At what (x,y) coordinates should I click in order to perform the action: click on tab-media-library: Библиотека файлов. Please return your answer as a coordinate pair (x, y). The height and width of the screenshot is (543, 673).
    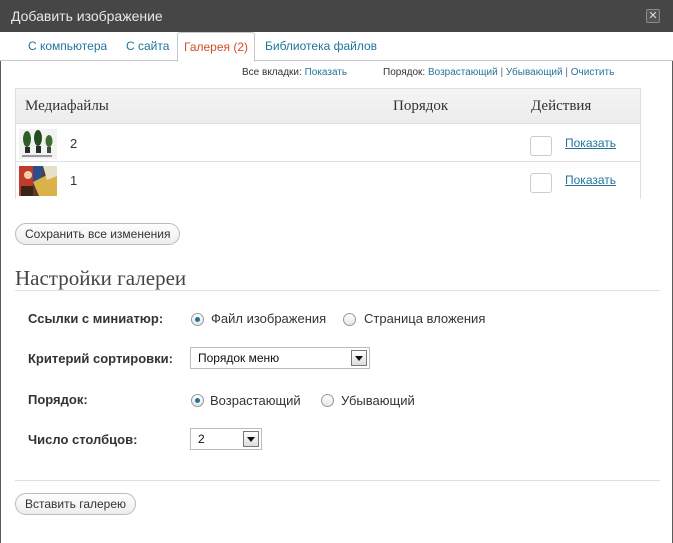
    Looking at the image, I should click on (321, 46).